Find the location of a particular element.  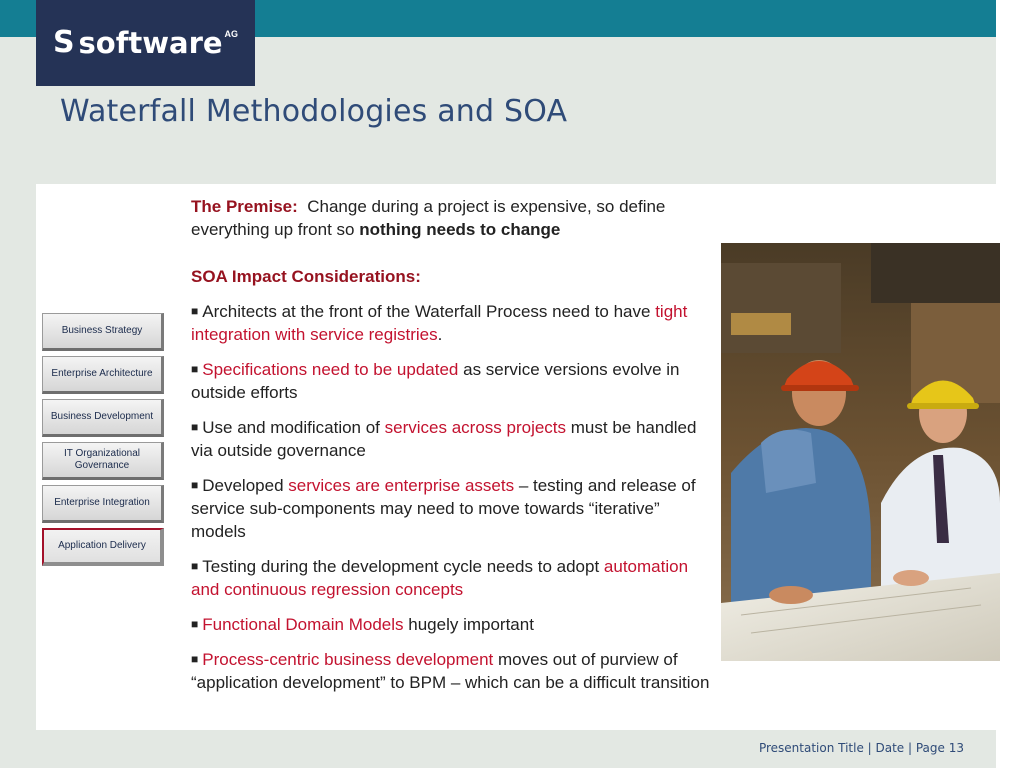

slide-title: Waterfall Methodologies and SOA is located at coordinates (314, 111).